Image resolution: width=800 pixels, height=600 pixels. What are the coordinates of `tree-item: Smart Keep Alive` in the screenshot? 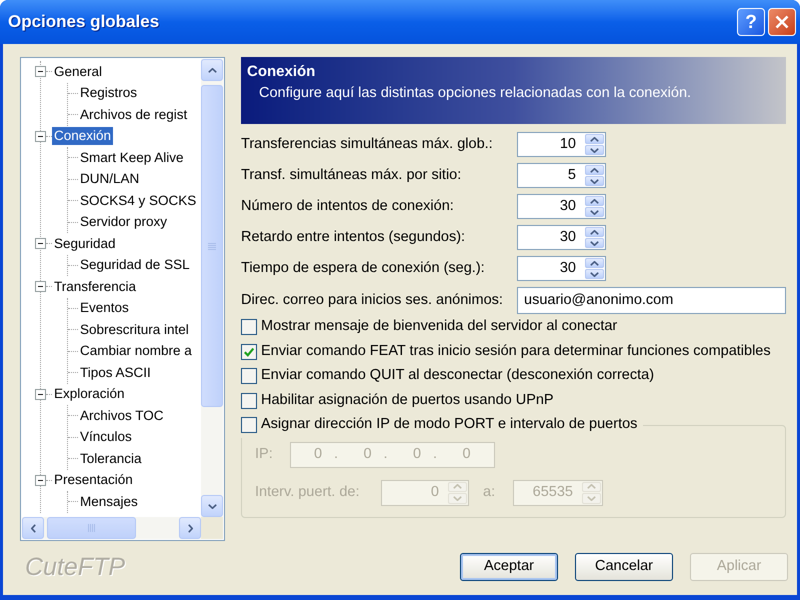 It's located at (132, 157).